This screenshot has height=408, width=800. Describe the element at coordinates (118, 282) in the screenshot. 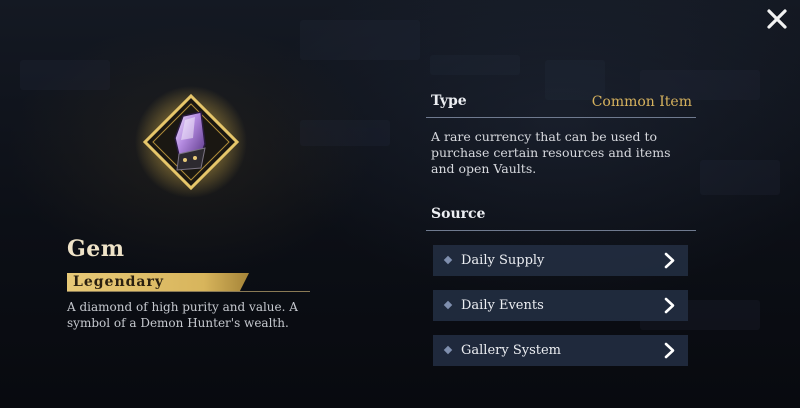

I see `rarity-label: Legendary` at that location.